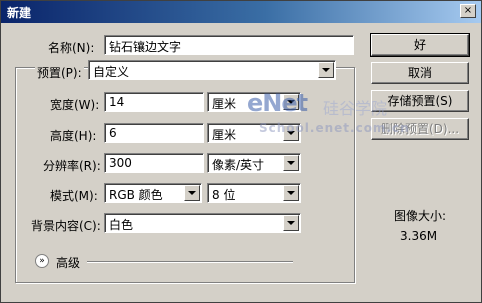 Image resolution: width=482 pixels, height=303 pixels. I want to click on width-input: 14, so click(154, 102).